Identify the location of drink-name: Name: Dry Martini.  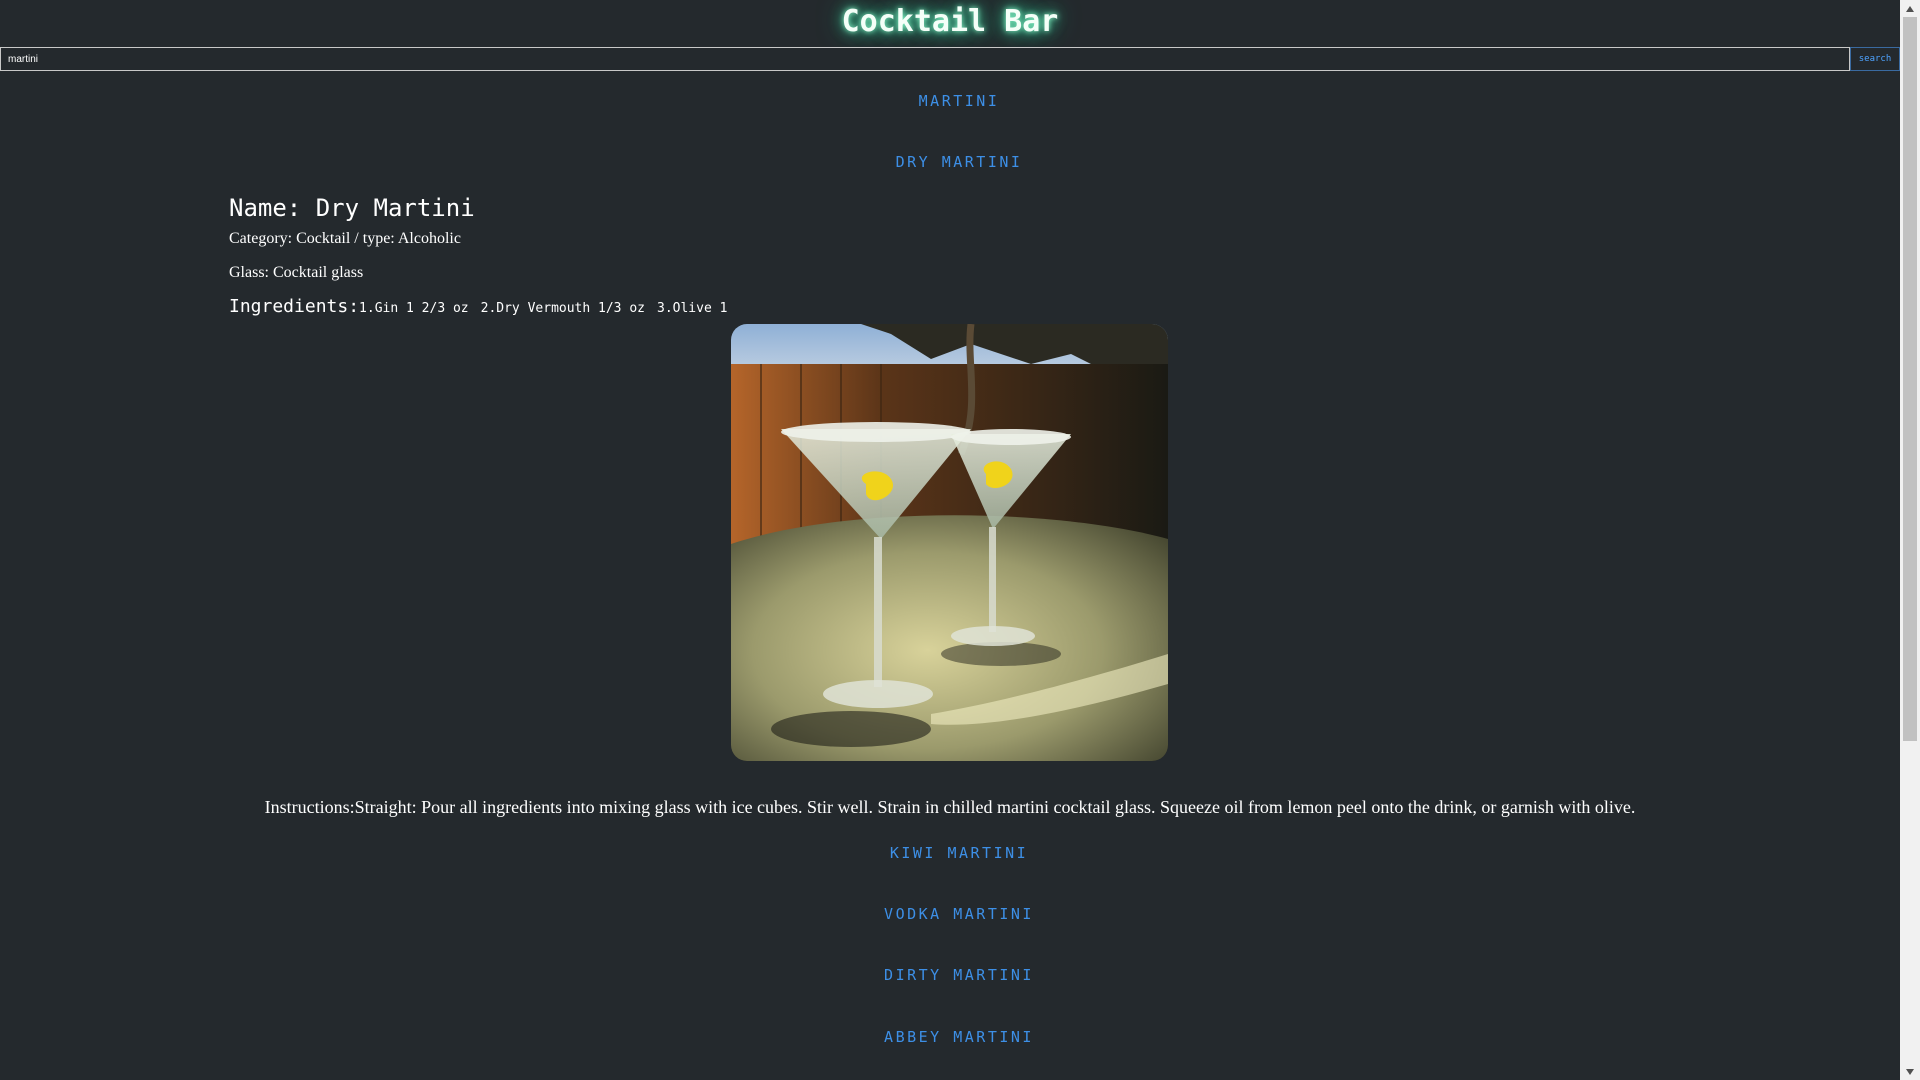
(352, 208).